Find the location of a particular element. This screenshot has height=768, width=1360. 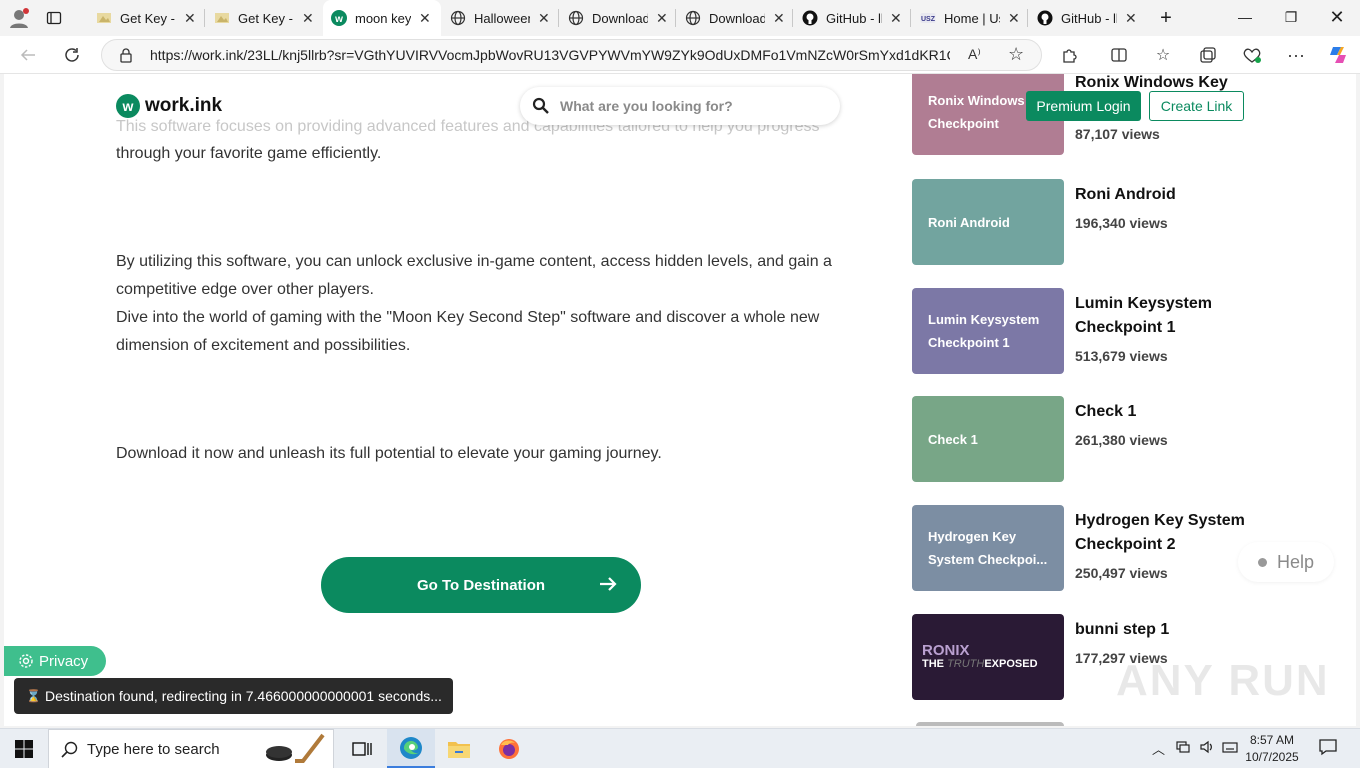

volume-icon is located at coordinates (1207, 748).